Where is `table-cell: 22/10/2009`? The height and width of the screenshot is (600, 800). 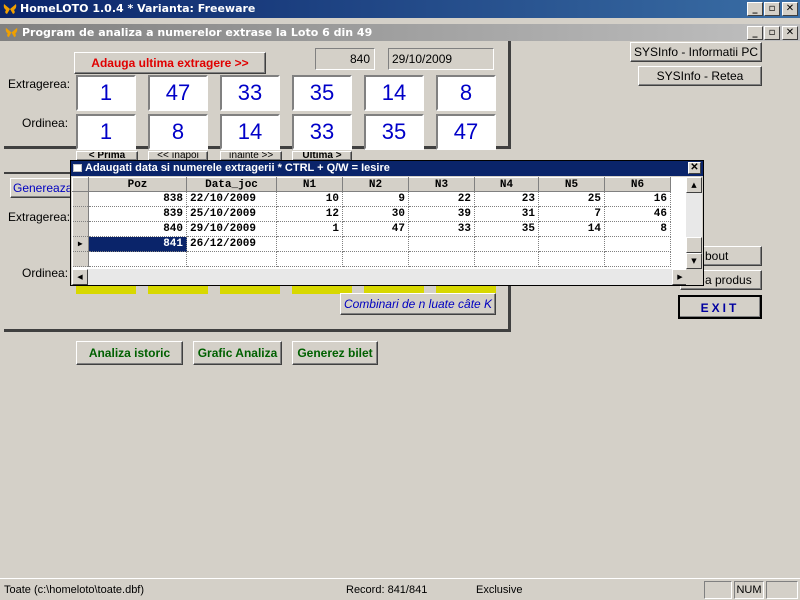
table-cell: 22/10/2009 is located at coordinates (231, 199).